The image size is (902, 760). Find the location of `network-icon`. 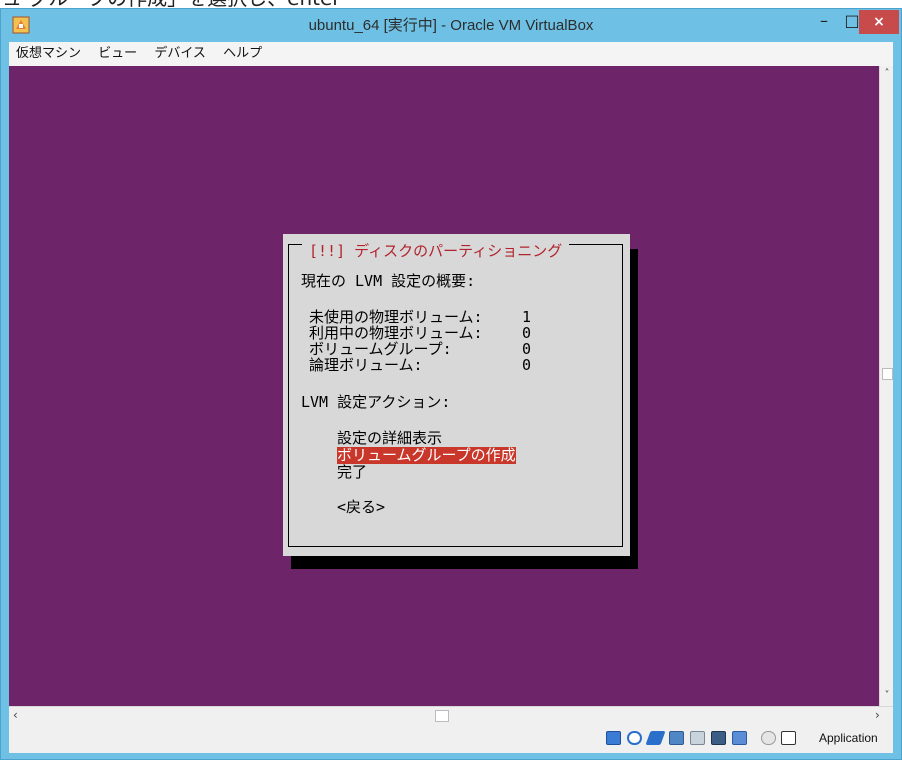

network-icon is located at coordinates (676, 738).